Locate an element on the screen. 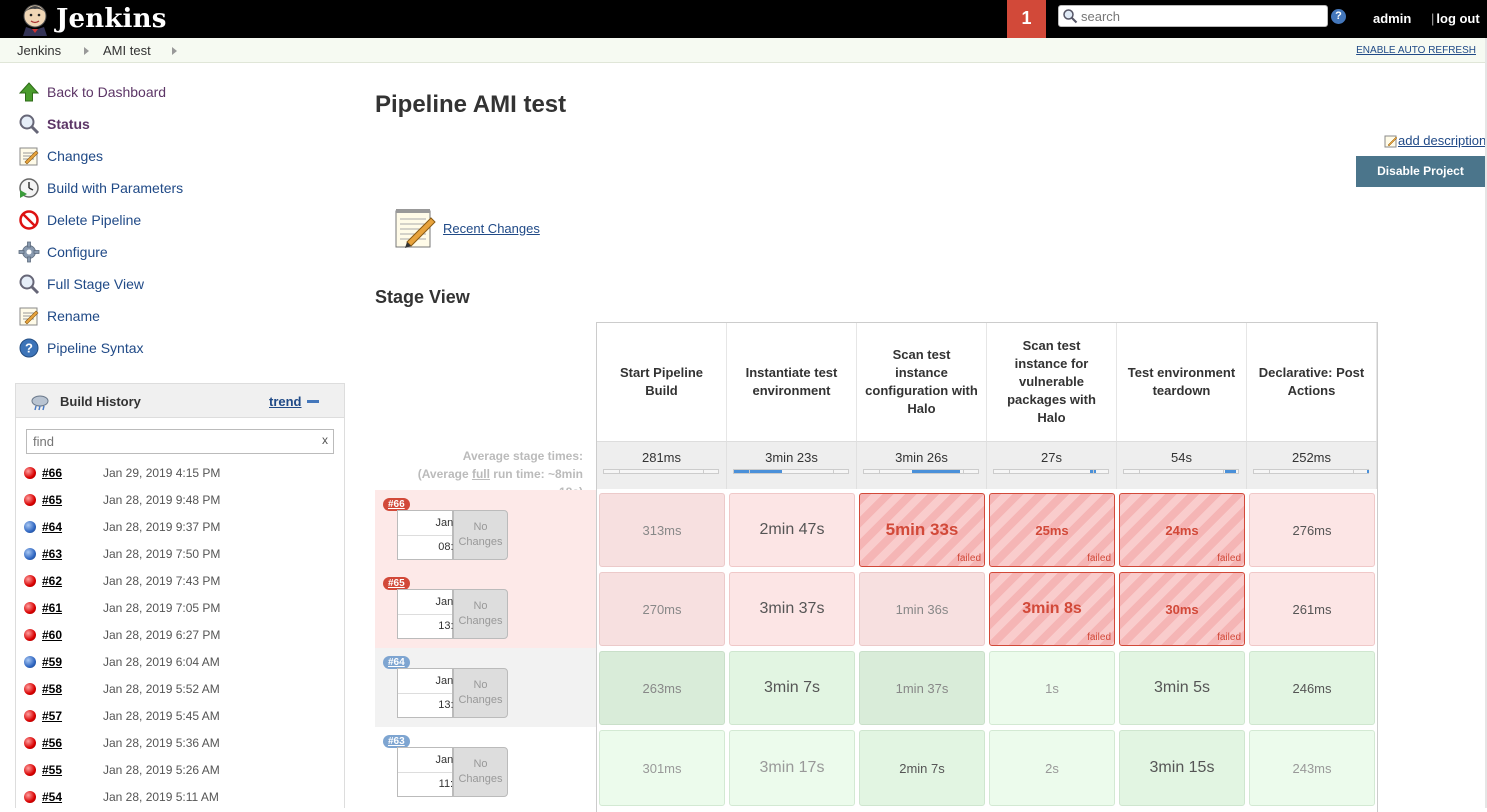 This screenshot has height=812, width=1487. sidebar-item-configure: Configure is located at coordinates (63, 252).